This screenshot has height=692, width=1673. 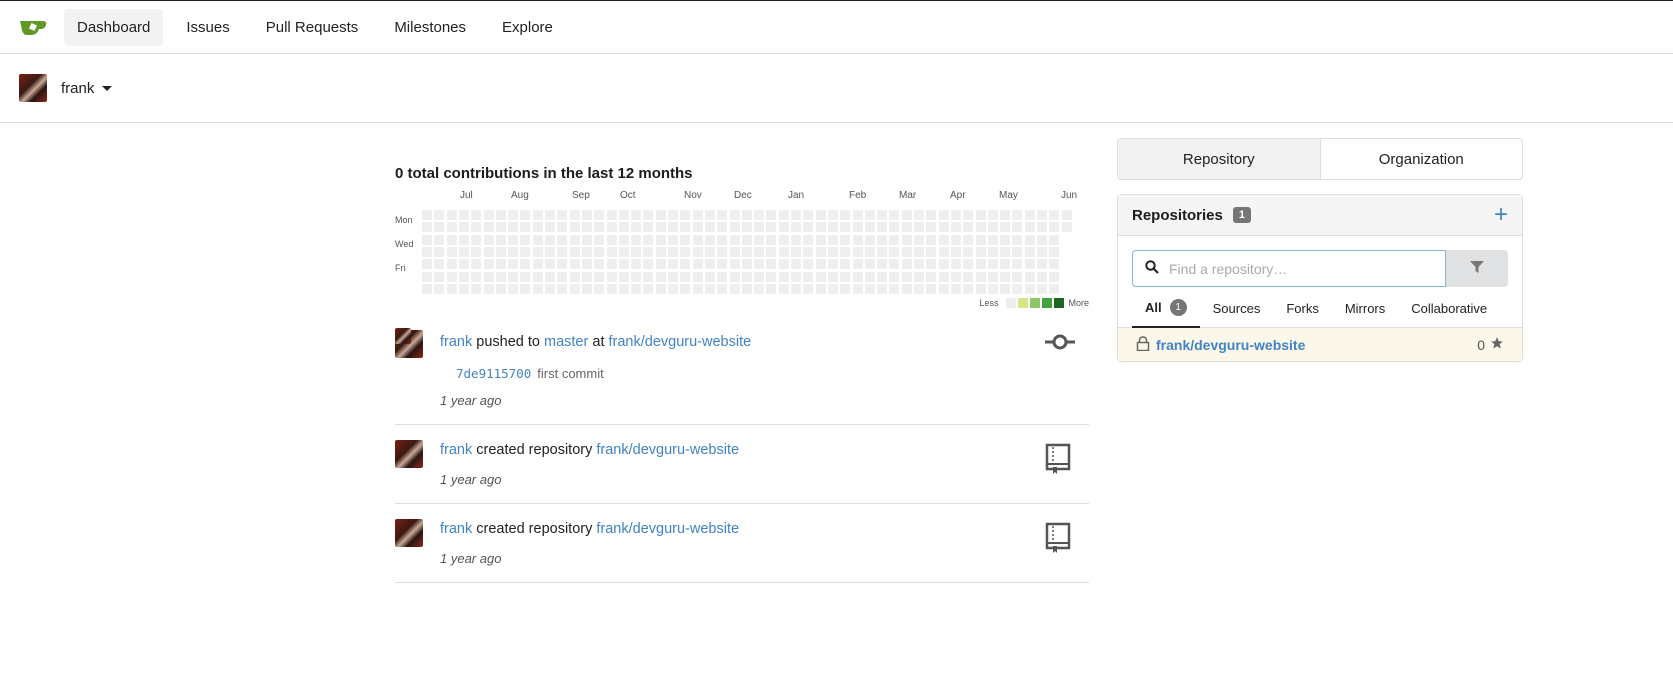 I want to click on gitea-logo-icon, so click(x=33, y=27).